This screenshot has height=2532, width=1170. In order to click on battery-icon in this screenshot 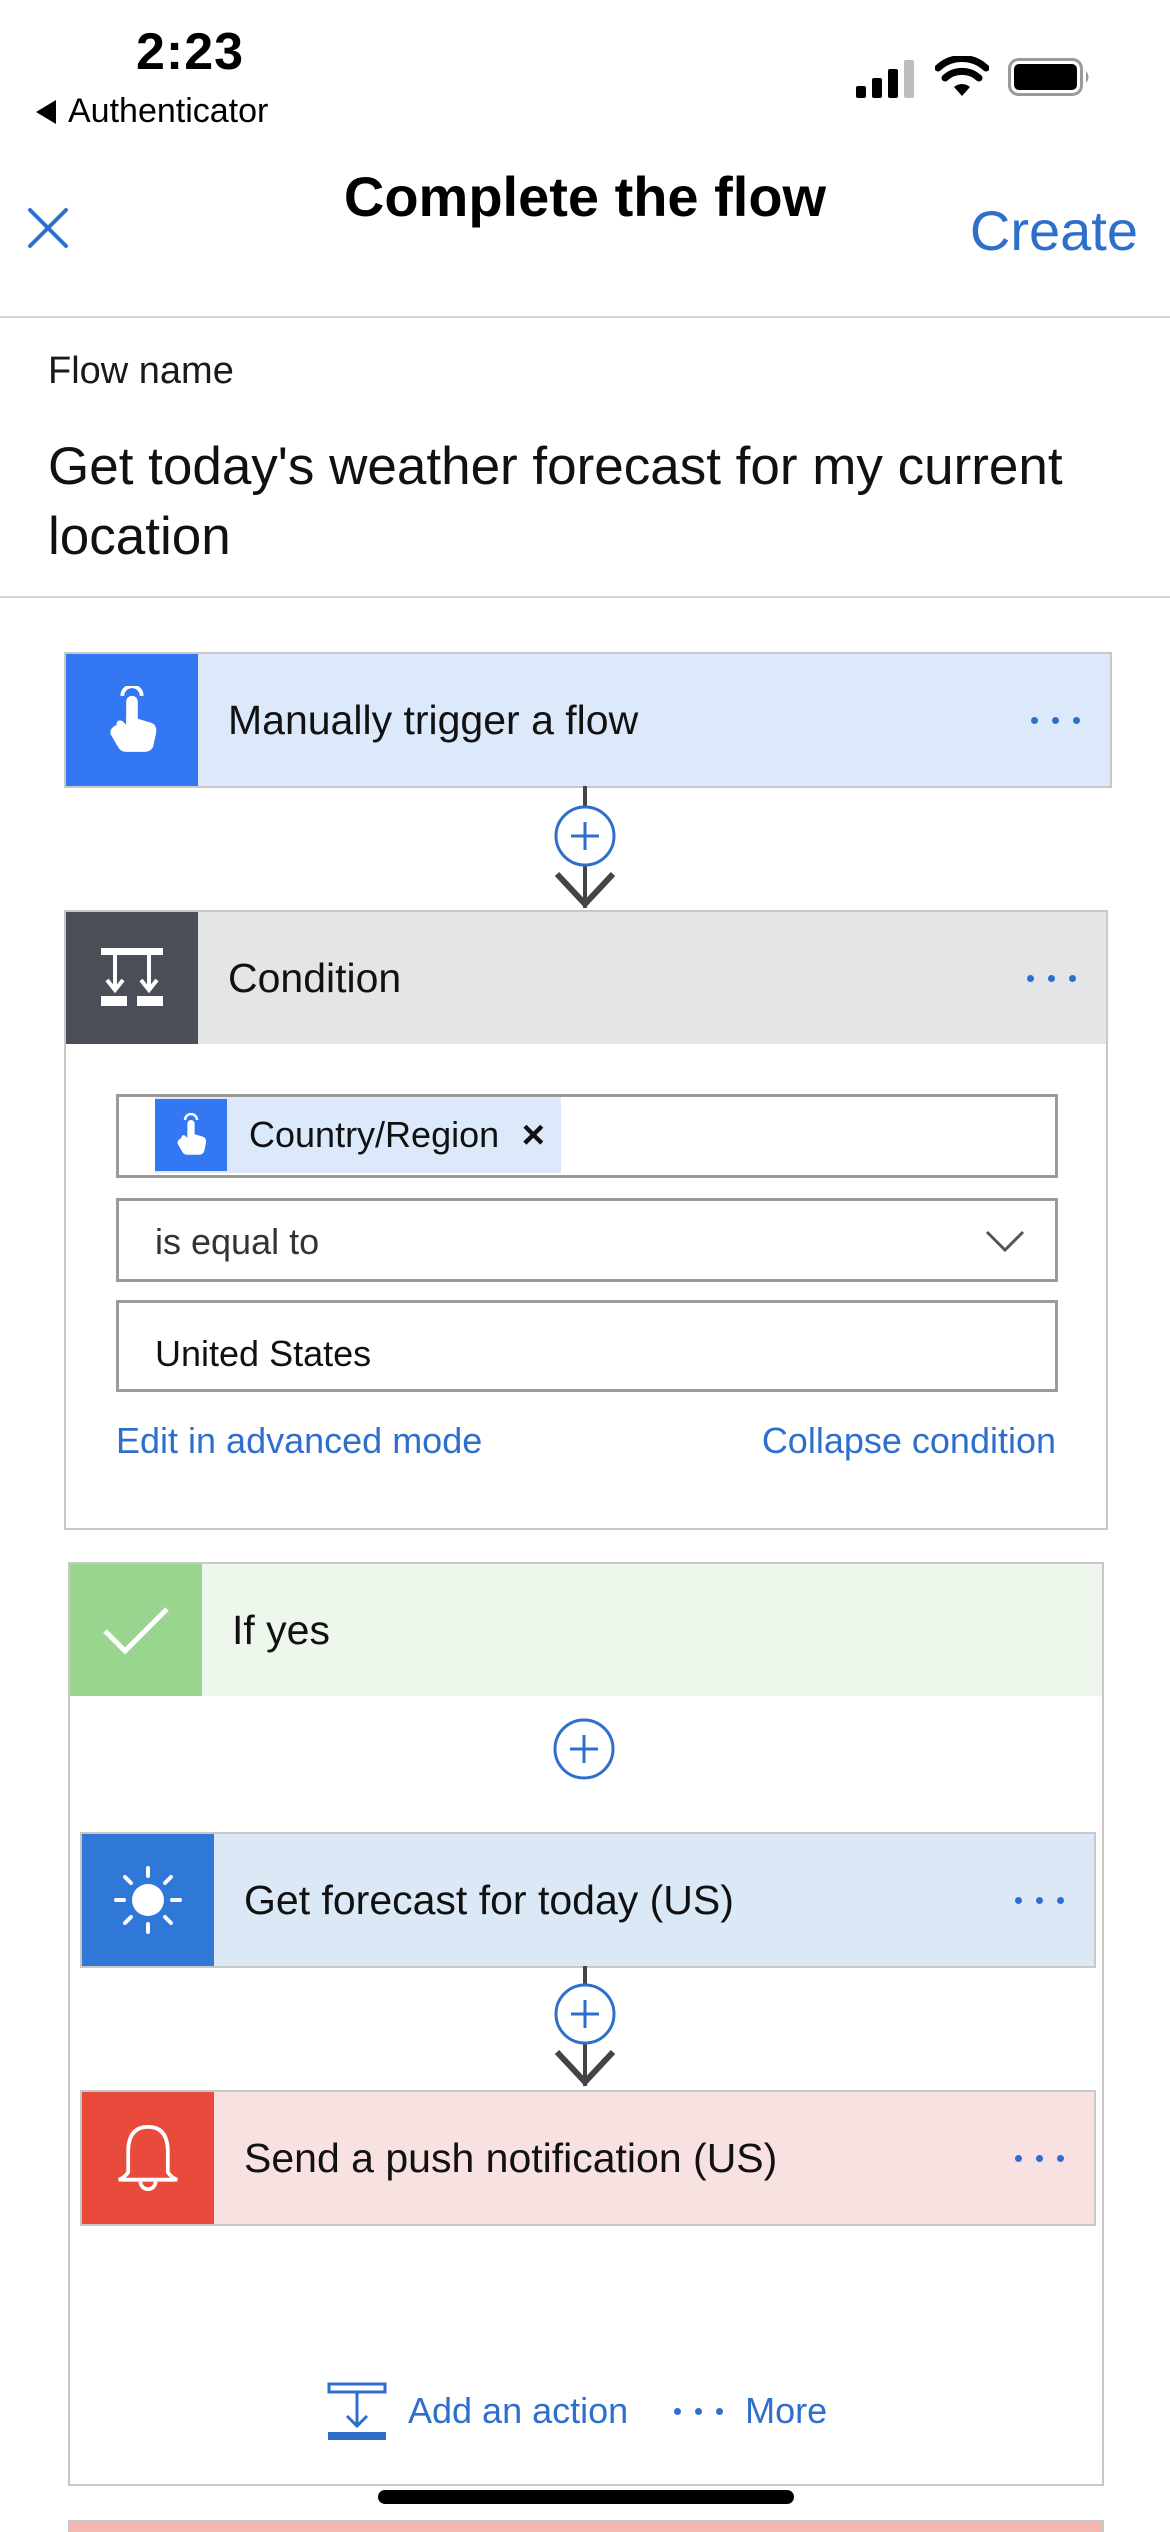, I will do `click(1048, 77)`.